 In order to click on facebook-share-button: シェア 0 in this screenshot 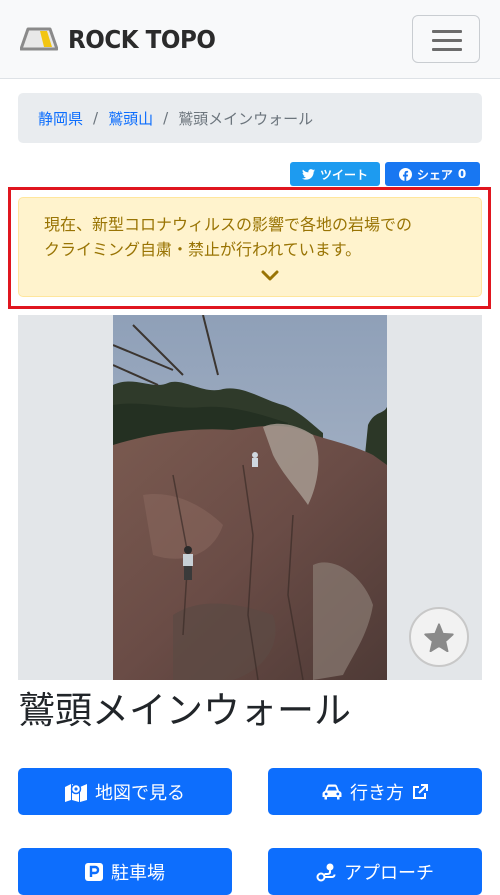, I will do `click(432, 174)`.